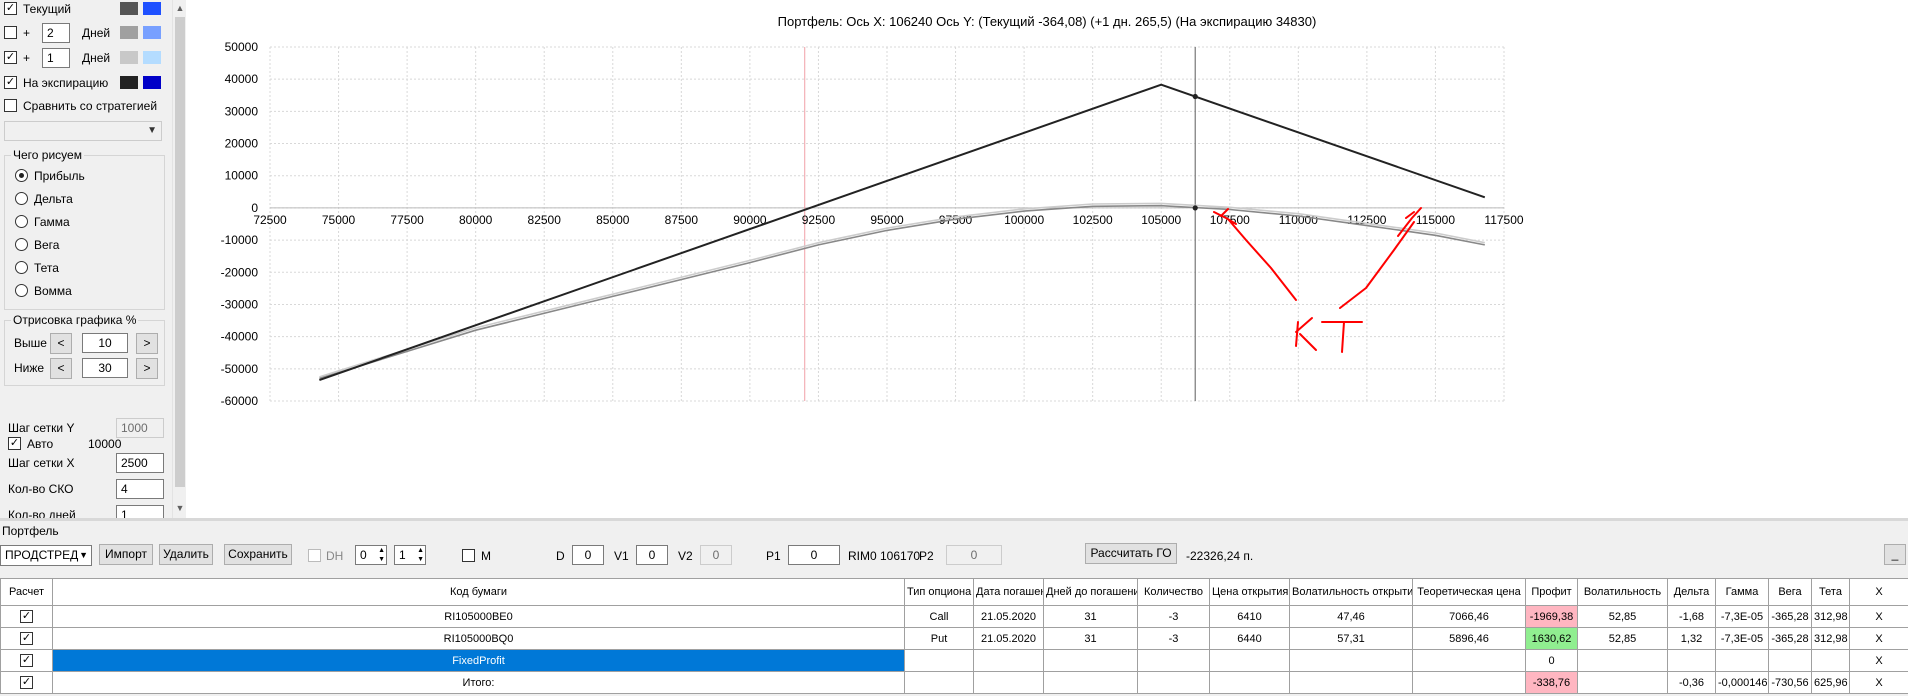 This screenshot has width=1908, height=696. Describe the element at coordinates (140, 489) in the screenshot. I see `sko-input: 4` at that location.